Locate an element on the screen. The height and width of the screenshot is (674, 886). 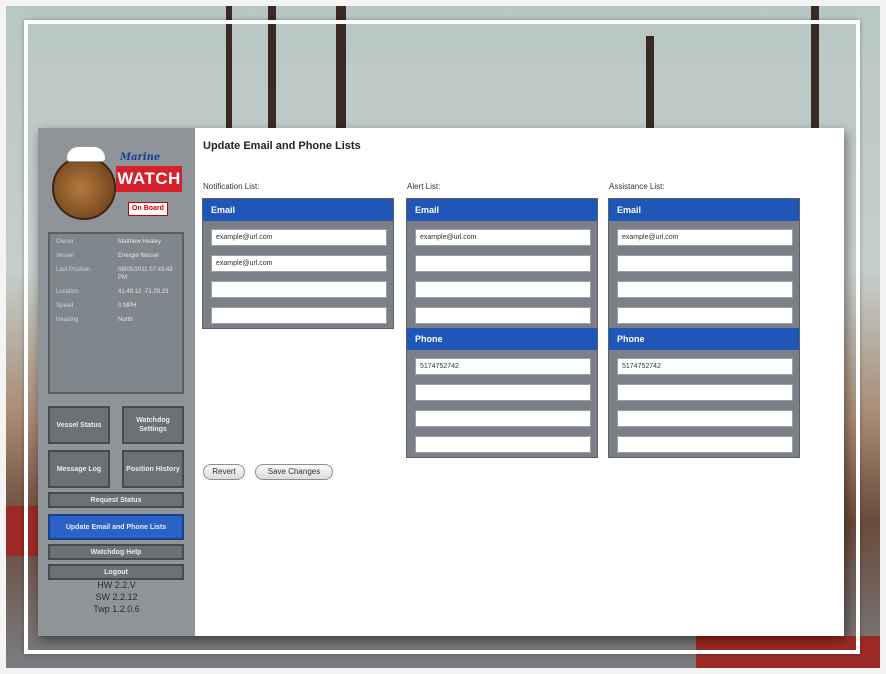
status-row: Heading North is located at coordinates (116, 320).